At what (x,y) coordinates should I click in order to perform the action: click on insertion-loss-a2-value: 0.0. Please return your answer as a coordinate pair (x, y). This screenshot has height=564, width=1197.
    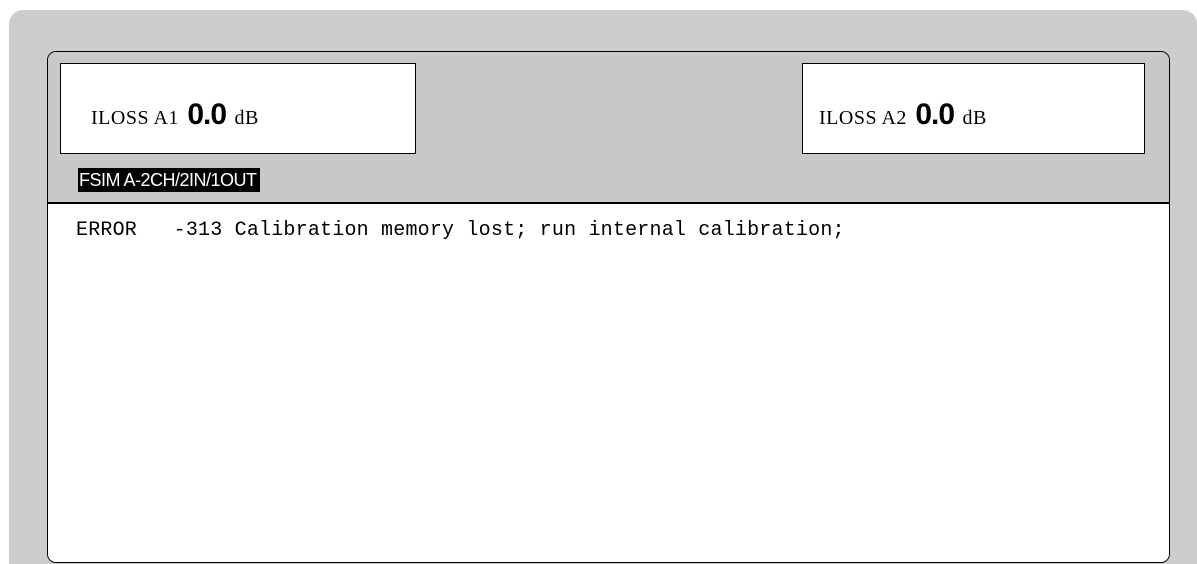
    Looking at the image, I should click on (935, 114).